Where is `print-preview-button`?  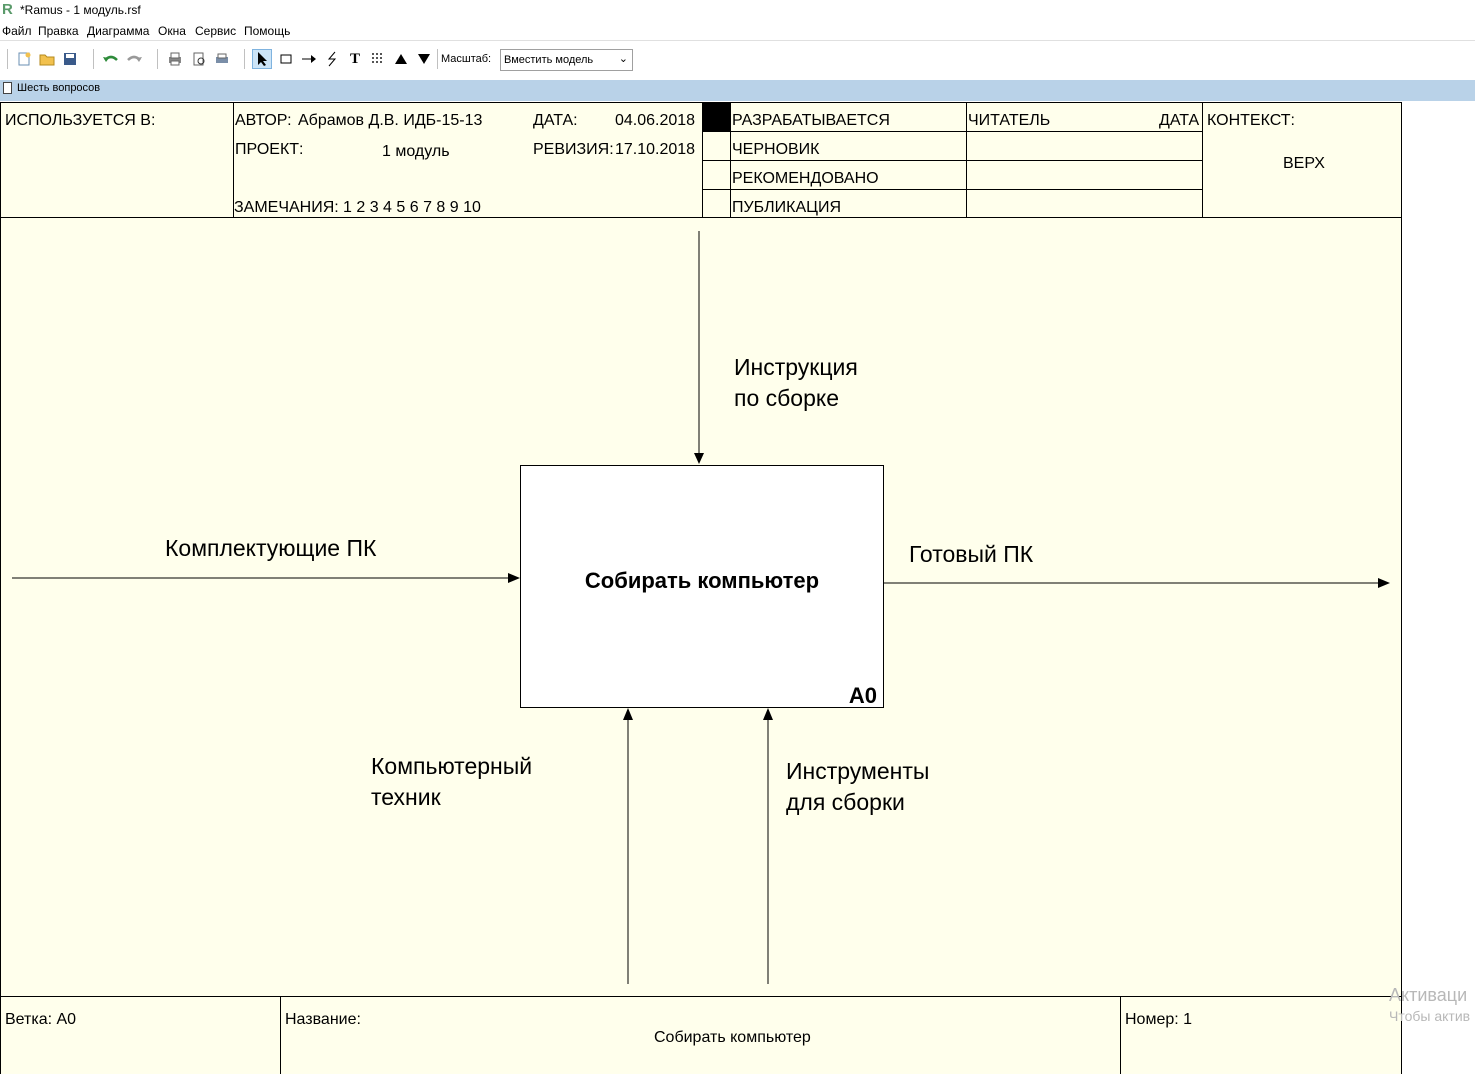
print-preview-button is located at coordinates (199, 59).